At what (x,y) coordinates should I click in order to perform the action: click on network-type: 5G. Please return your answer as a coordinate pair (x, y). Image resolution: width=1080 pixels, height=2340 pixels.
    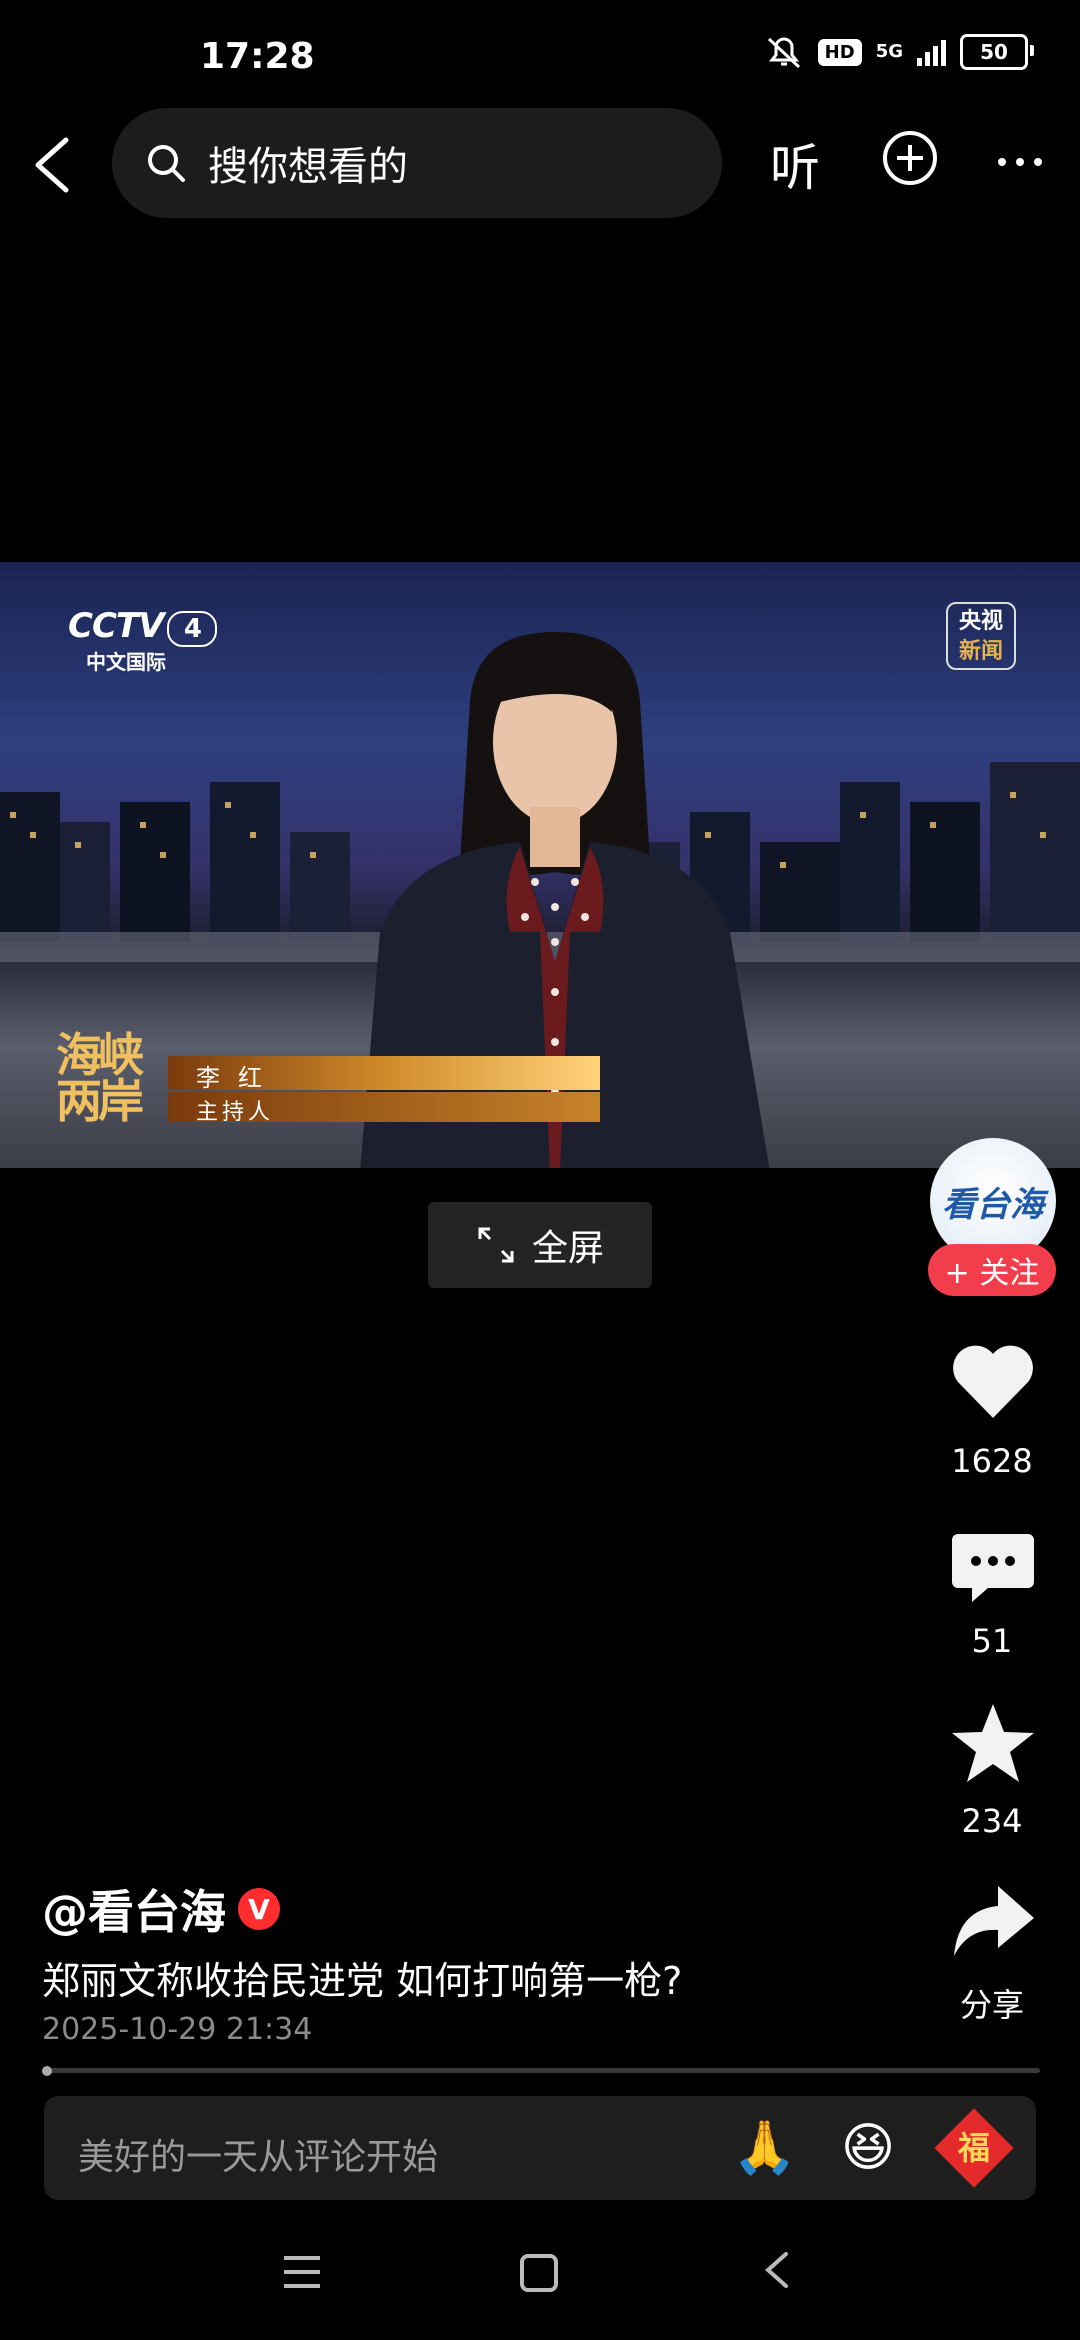
    Looking at the image, I should click on (889, 51).